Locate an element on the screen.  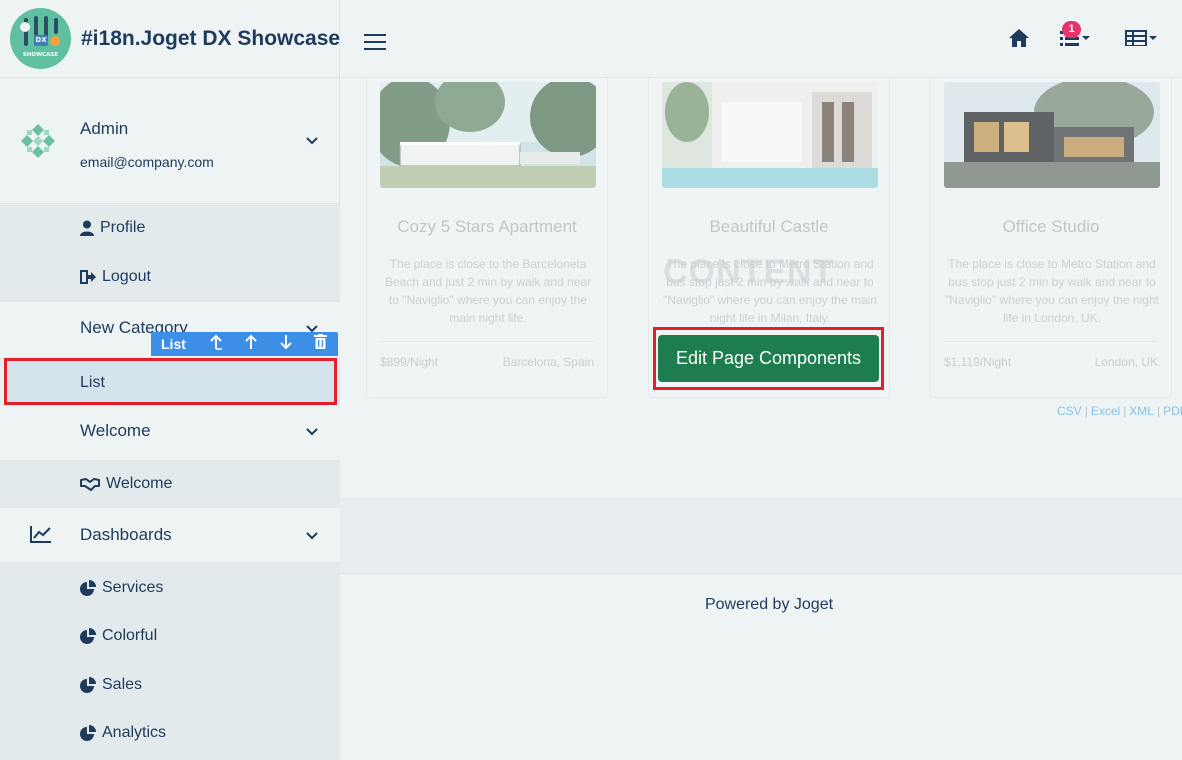
home-icon is located at coordinates (1019, 38).